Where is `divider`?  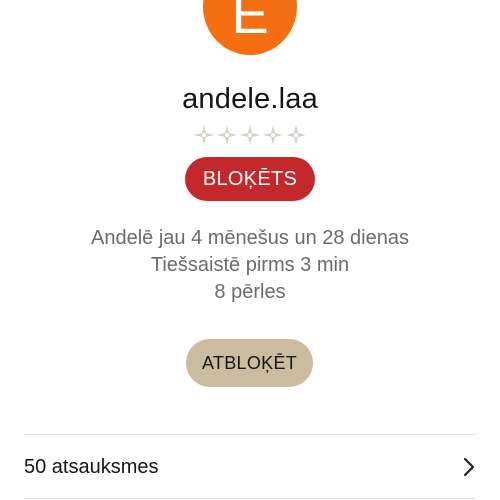 divider is located at coordinates (250, 498).